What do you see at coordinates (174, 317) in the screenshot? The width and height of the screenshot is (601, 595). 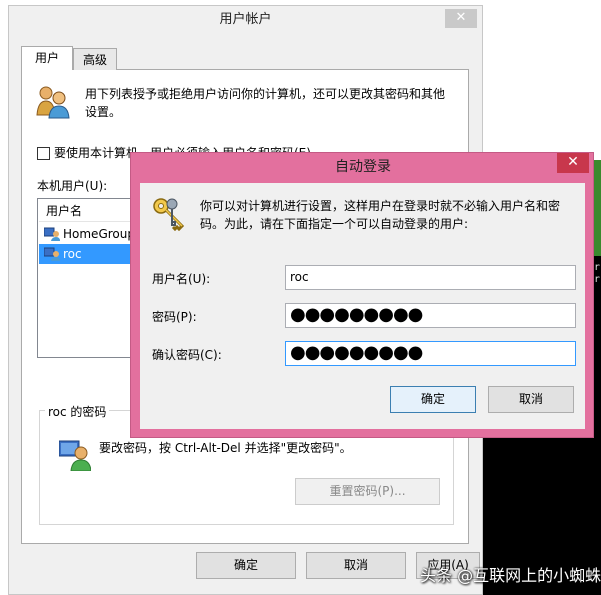 I see `password-label: 密码(P):` at bounding box center [174, 317].